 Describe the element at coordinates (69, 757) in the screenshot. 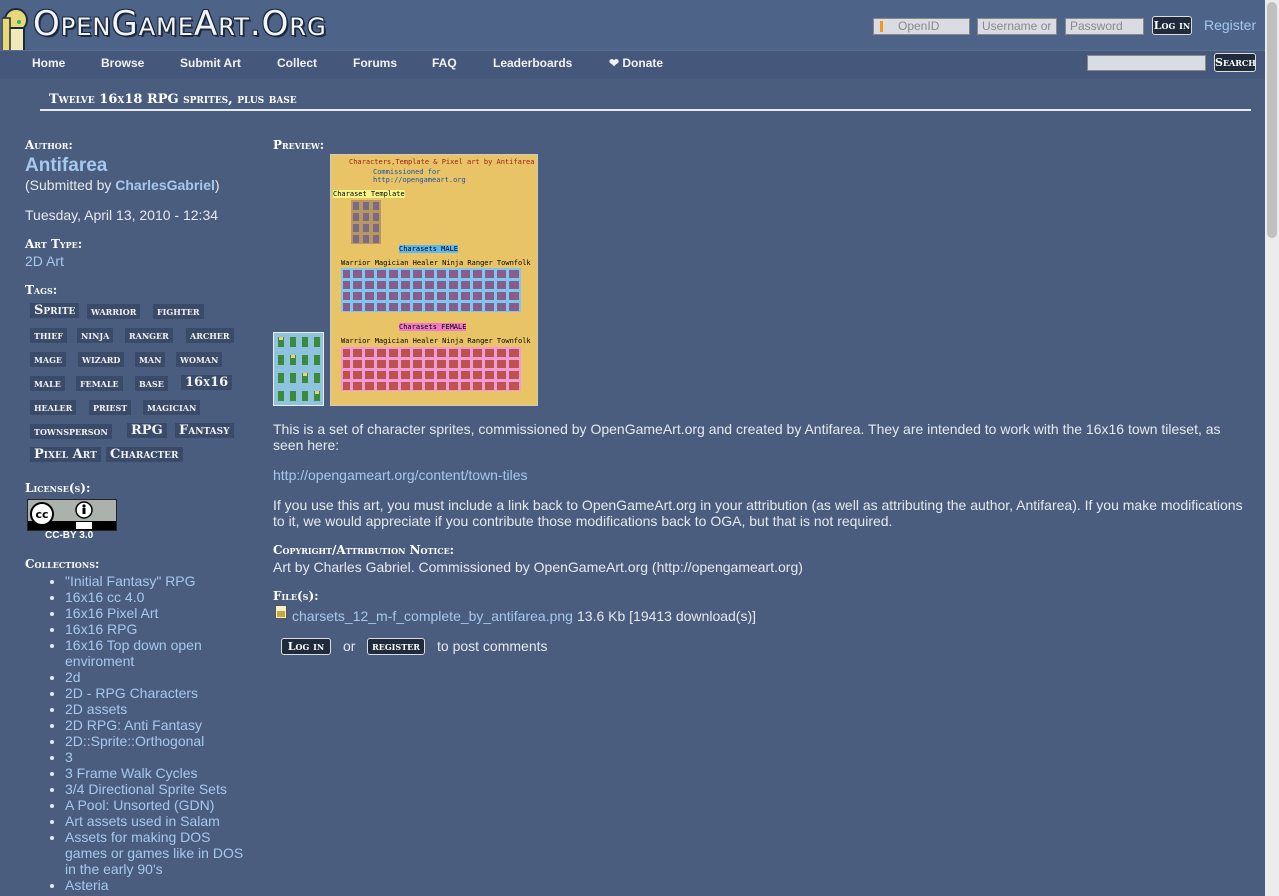

I see `collection-link: 3` at that location.